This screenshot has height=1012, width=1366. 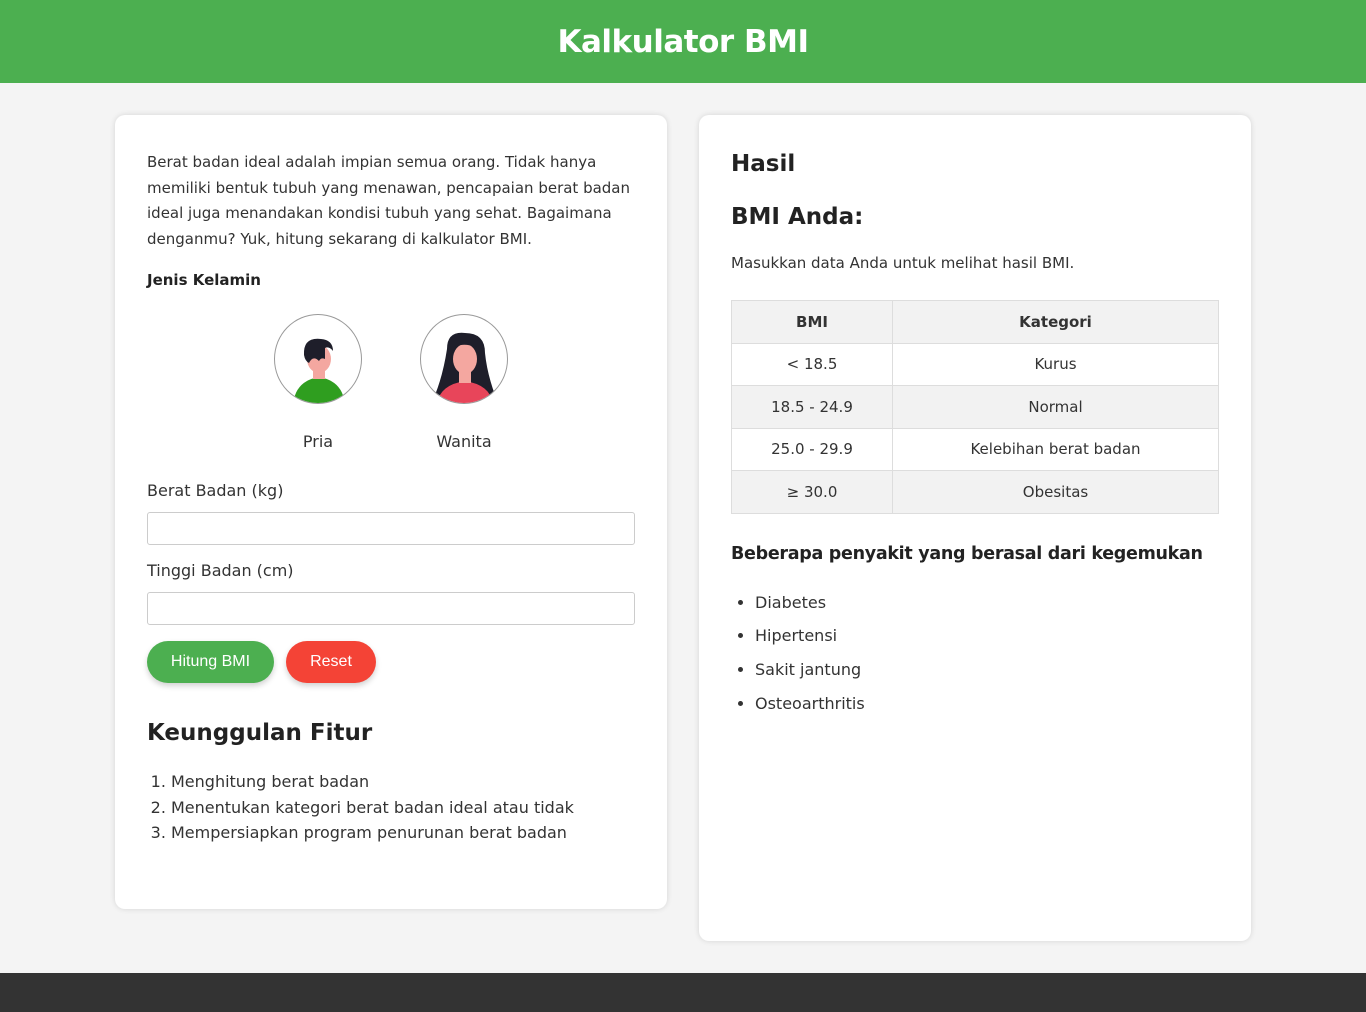 I want to click on table-header-category: Kategori, so click(x=1055, y=322).